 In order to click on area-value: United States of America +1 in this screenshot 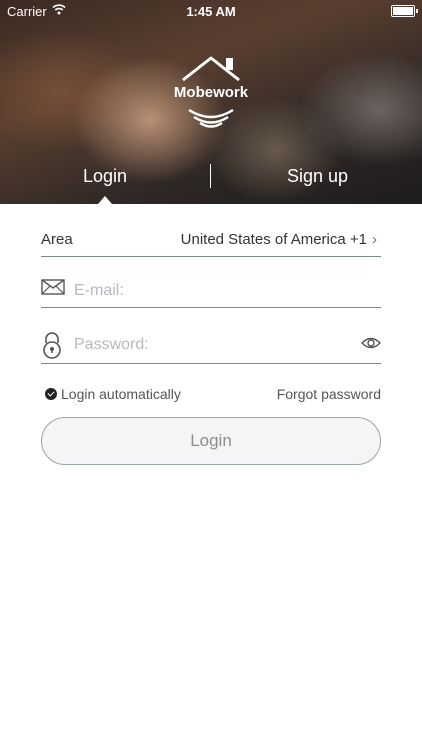, I will do `click(273, 239)`.